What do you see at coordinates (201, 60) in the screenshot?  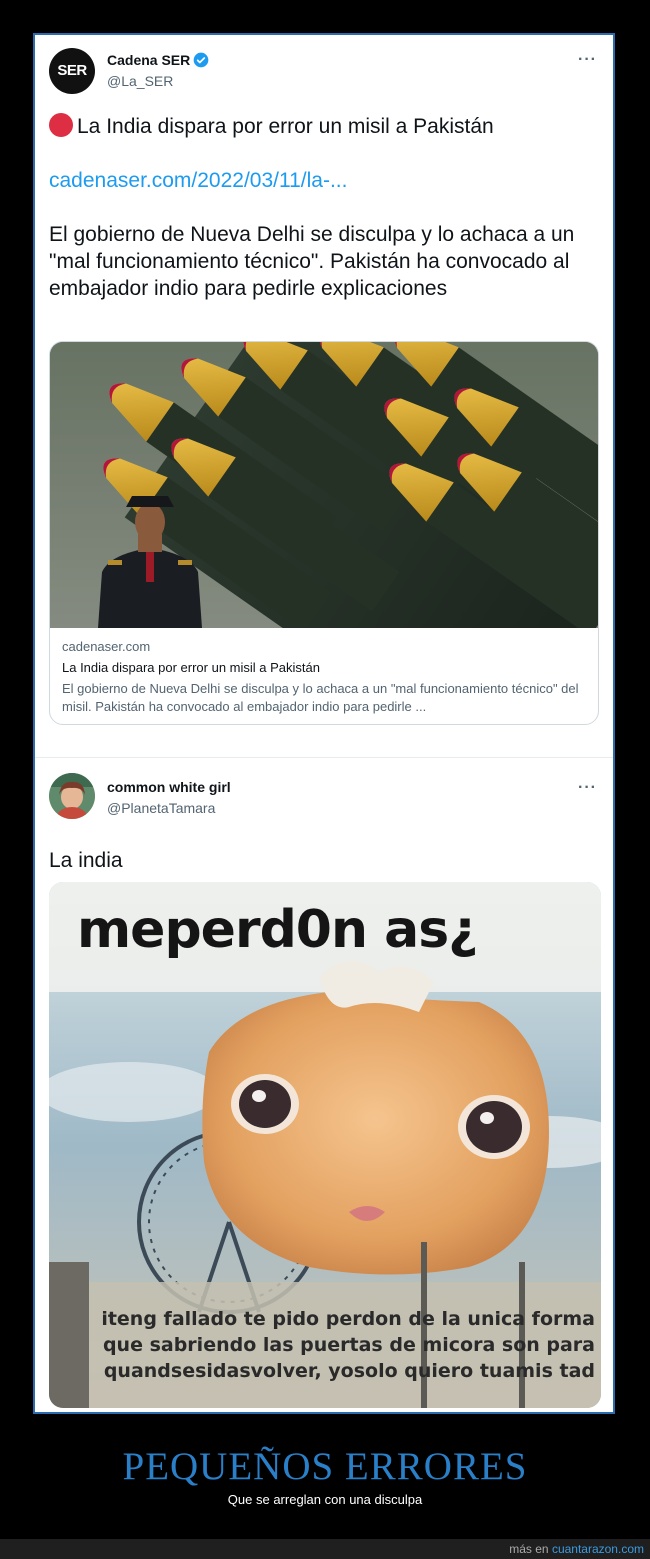 I see `verified-badge-icon` at bounding box center [201, 60].